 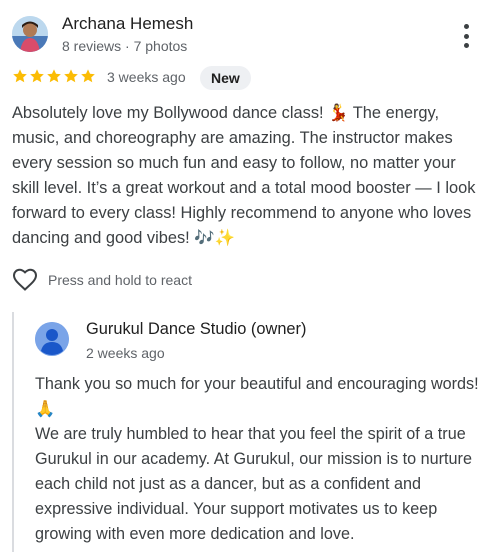 What do you see at coordinates (25, 279) in the screenshot?
I see `heart-outline-icon` at bounding box center [25, 279].